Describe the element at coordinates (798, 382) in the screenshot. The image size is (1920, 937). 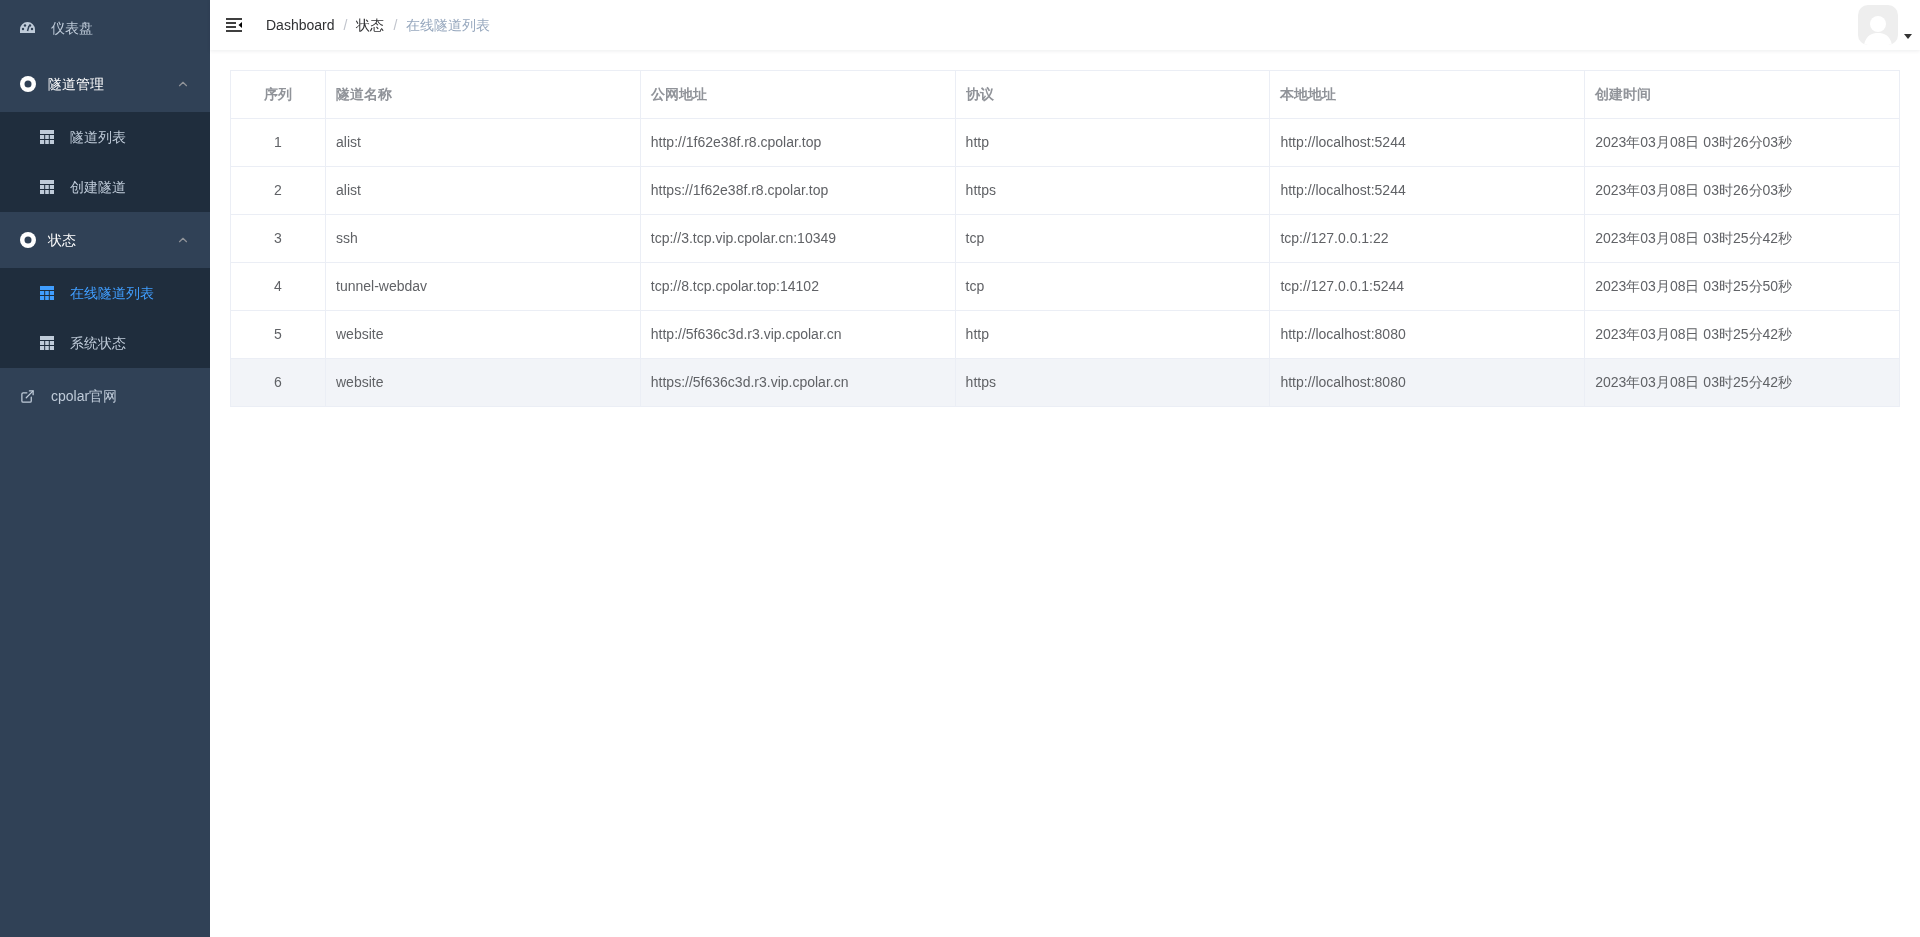
I see `table-cell: https://5f636c3d.r3.vip.cpolar.cn` at that location.